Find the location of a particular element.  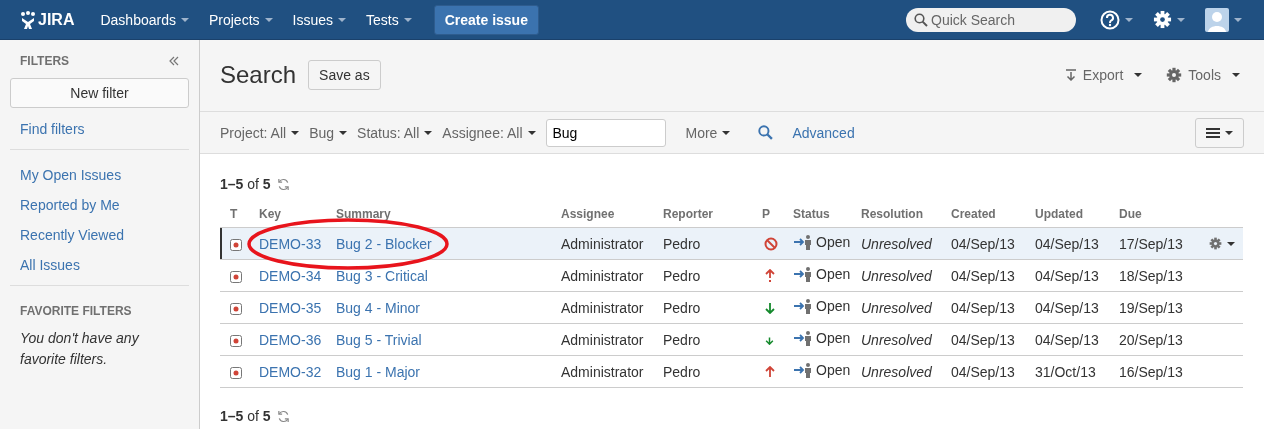

issue-row: DEMO-32 Bug 1 - Major Administrator Pedro Open Unresolved 04/Sep/13 31/Oct/13 16/Sep/13 is located at coordinates (731, 371).